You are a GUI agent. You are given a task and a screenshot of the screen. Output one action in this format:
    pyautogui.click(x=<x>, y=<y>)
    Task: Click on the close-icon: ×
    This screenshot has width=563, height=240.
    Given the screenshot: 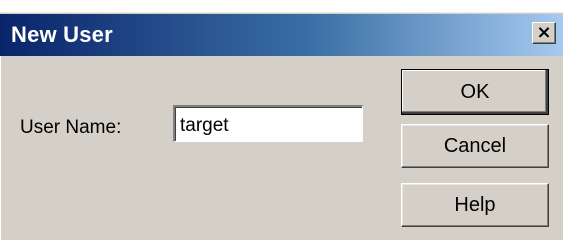 What is the action you would take?
    pyautogui.click(x=544, y=33)
    